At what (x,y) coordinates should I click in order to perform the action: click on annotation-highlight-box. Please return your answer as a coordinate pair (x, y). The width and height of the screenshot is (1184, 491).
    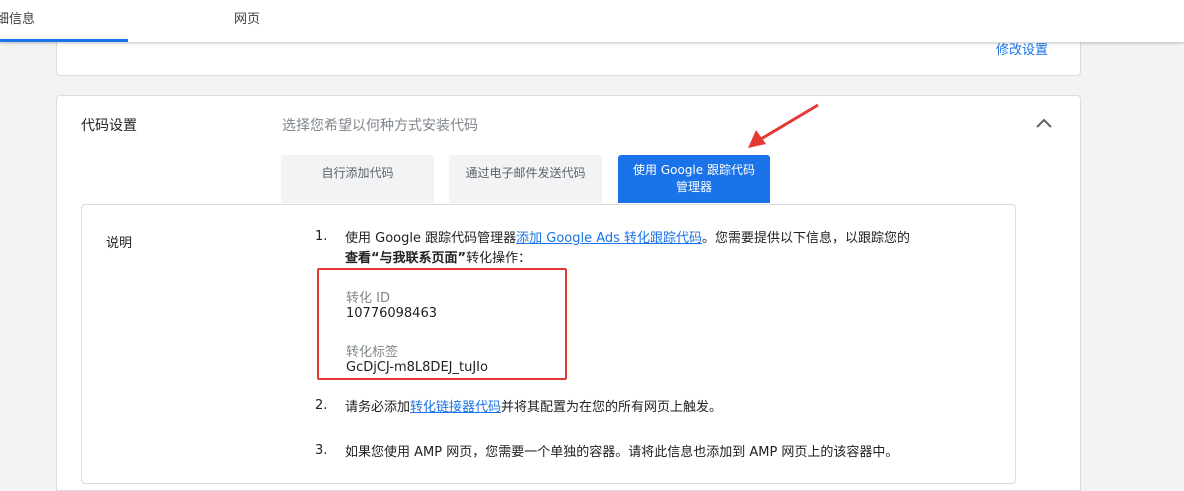
    Looking at the image, I should click on (442, 324).